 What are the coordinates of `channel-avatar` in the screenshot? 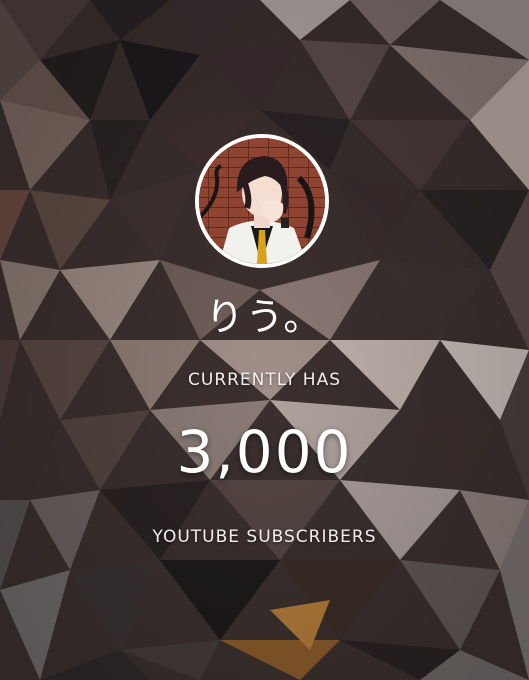 It's located at (262, 201).